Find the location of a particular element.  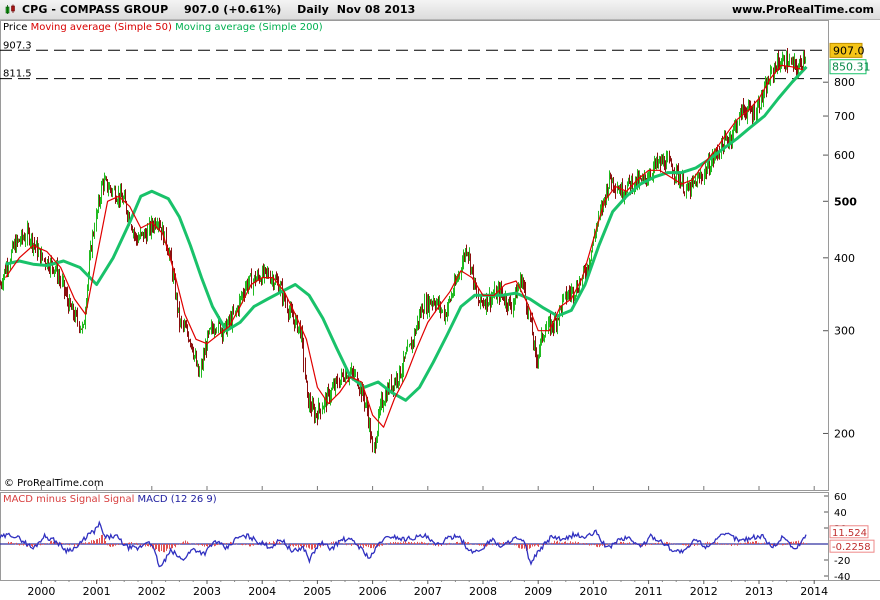

x-tick-label: 2009 is located at coordinates (538, 591).